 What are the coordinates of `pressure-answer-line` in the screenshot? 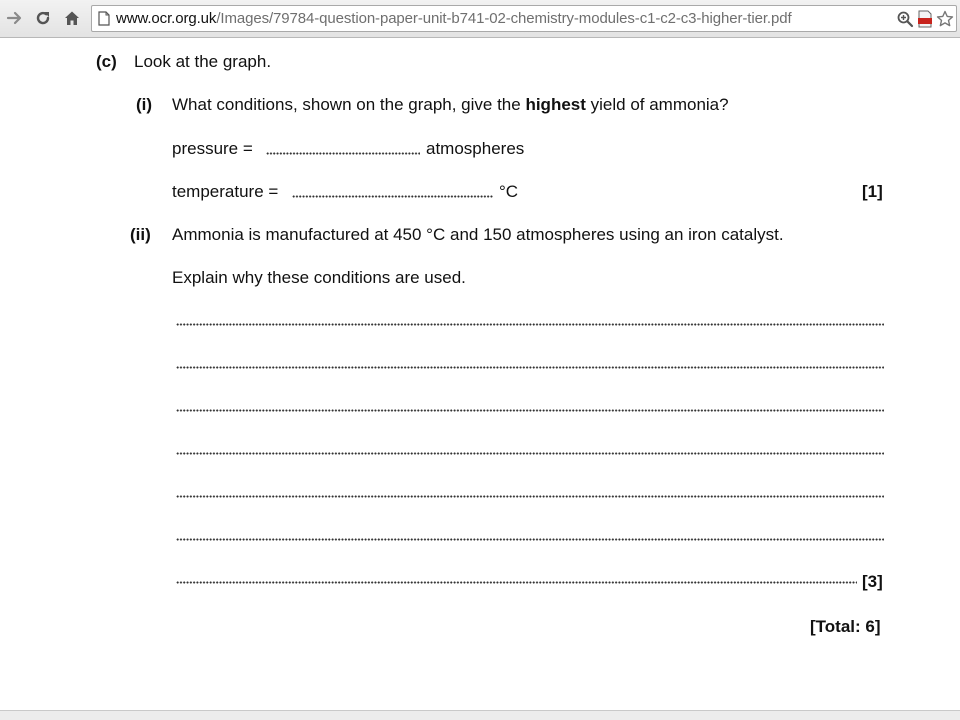 It's located at (343, 153).